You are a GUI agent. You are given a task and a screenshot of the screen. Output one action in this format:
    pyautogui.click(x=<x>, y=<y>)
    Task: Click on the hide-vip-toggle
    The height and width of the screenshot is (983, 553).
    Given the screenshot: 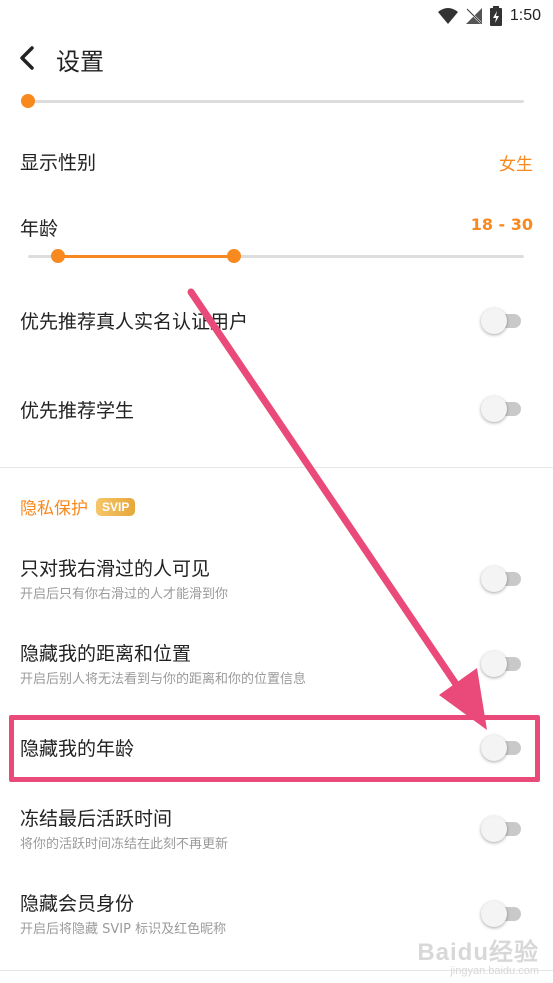 What is the action you would take?
    pyautogui.click(x=501, y=914)
    